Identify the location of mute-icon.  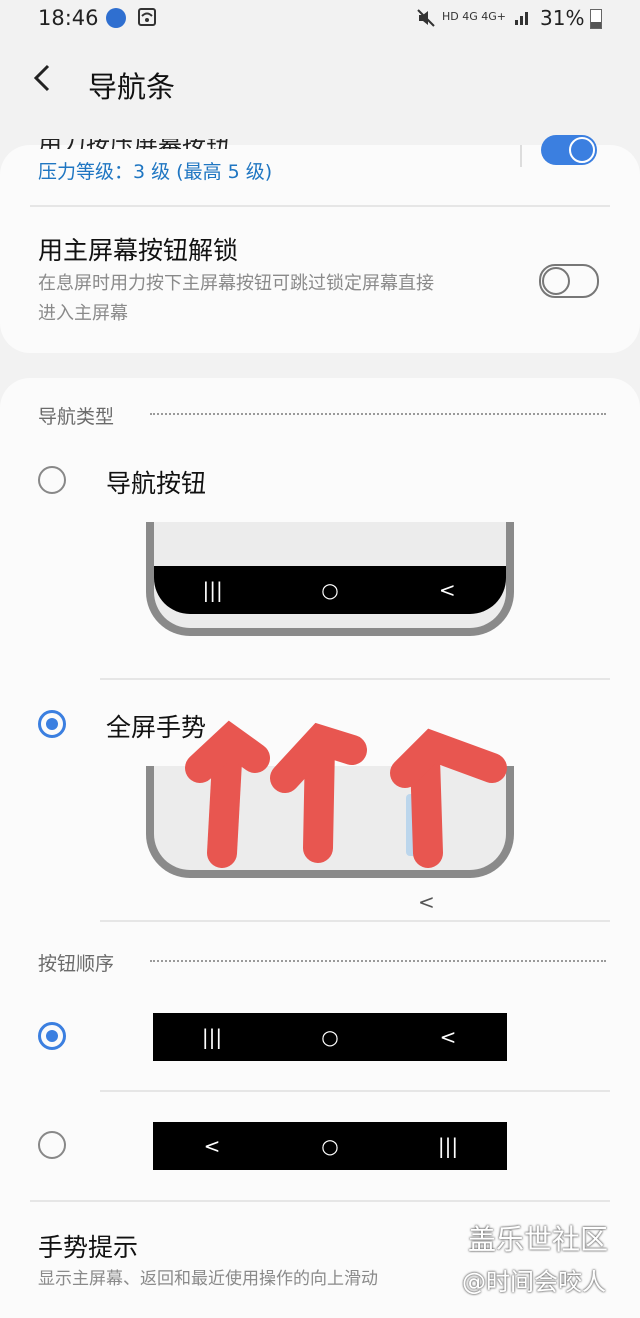
(426, 20).